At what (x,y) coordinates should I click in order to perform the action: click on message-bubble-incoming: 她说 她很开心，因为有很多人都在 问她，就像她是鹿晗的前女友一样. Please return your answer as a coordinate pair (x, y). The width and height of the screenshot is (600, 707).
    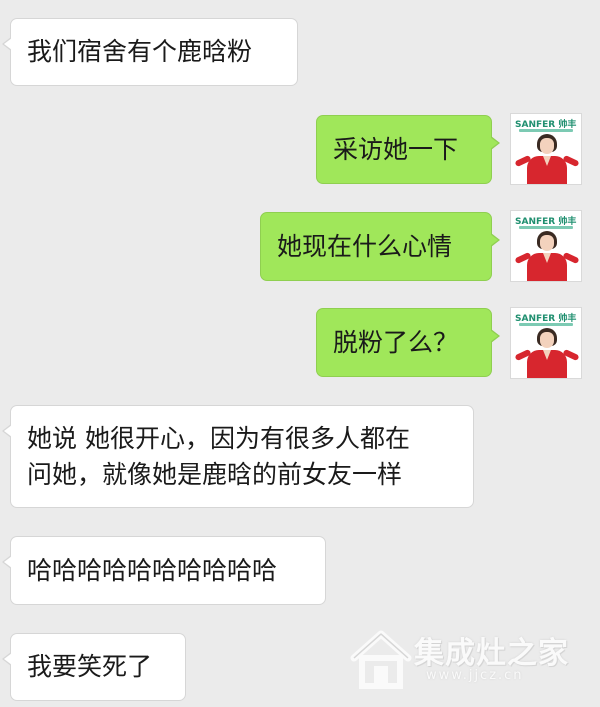
    Looking at the image, I should click on (238, 456).